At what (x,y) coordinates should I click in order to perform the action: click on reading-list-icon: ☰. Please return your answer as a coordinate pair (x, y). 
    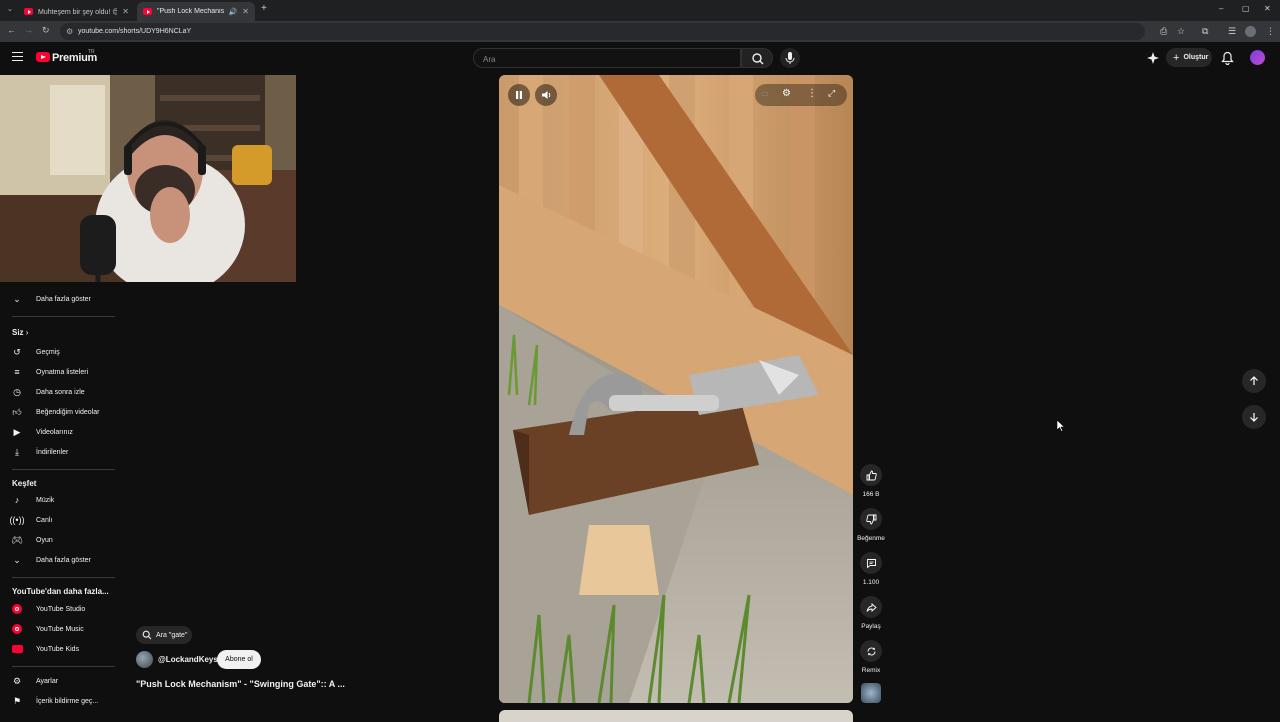
    Looking at the image, I should click on (1232, 31).